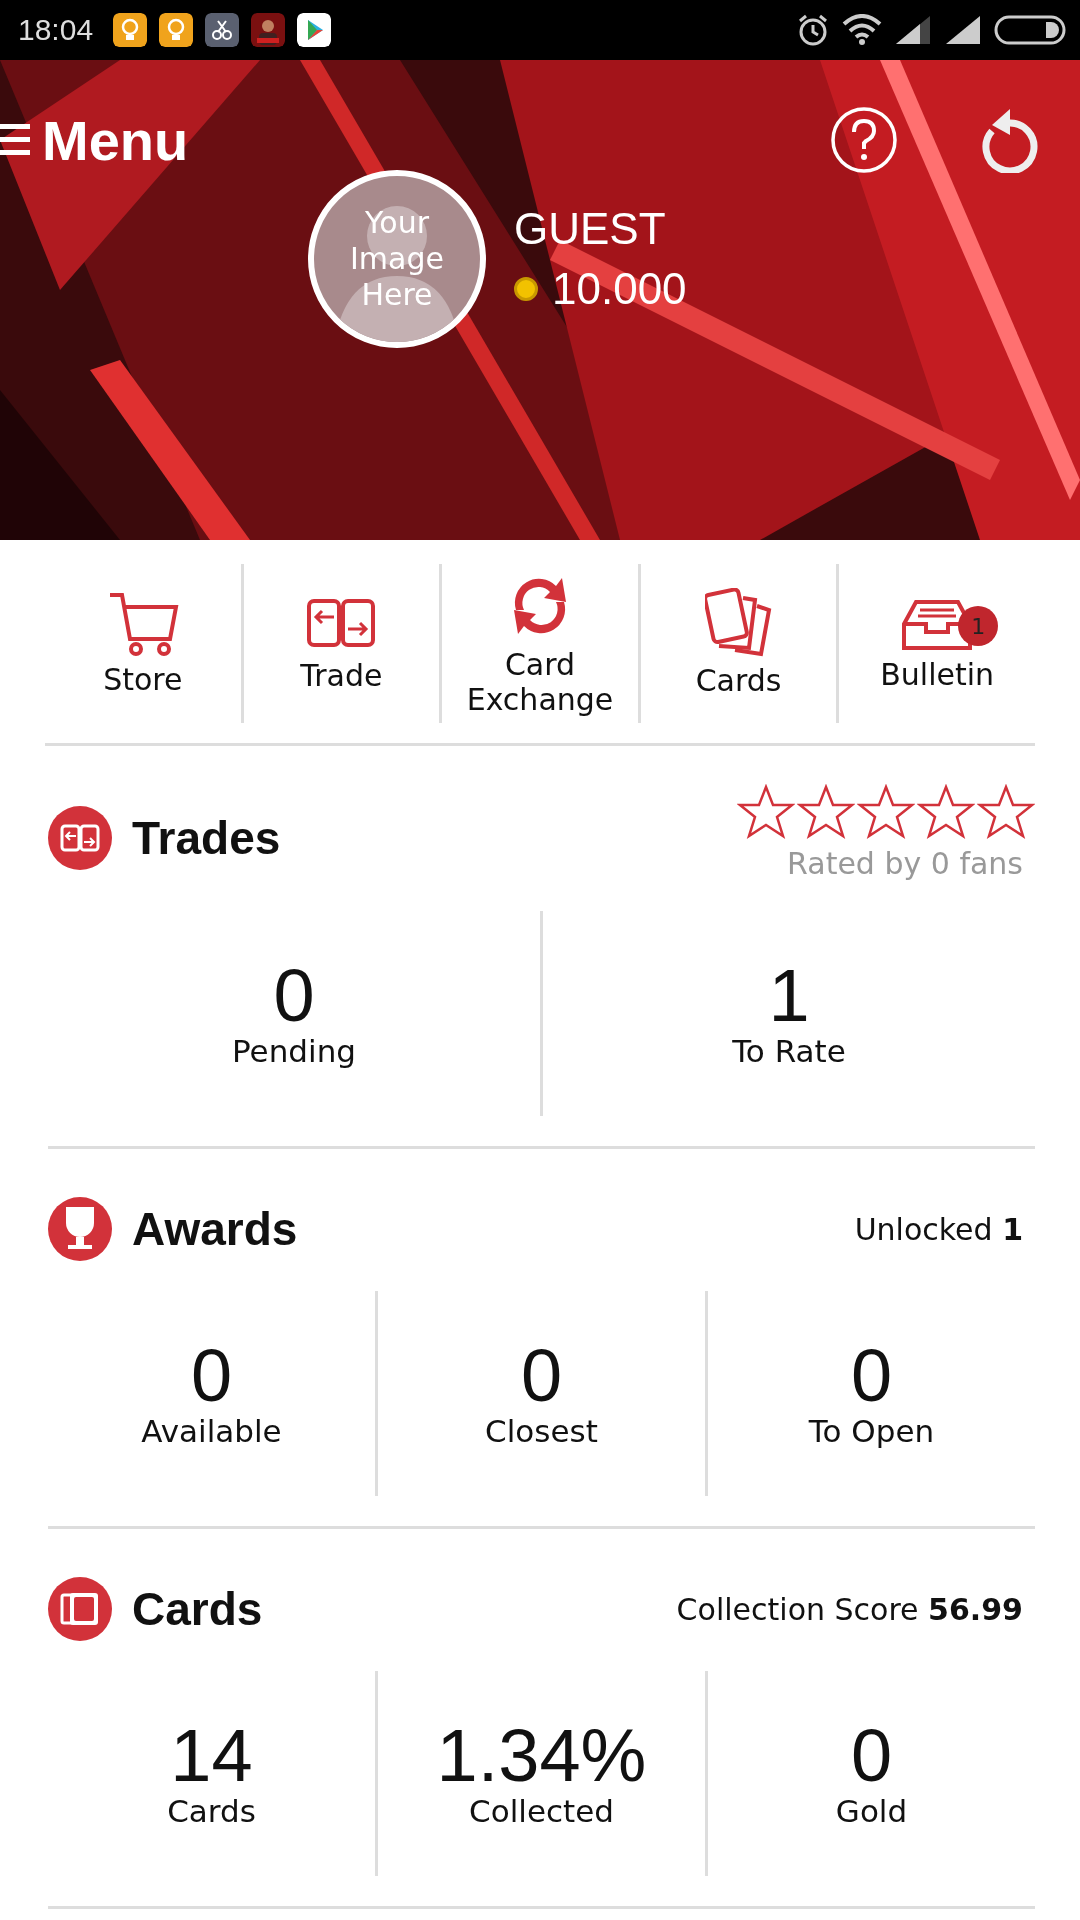  I want to click on alarm-icon, so click(813, 30).